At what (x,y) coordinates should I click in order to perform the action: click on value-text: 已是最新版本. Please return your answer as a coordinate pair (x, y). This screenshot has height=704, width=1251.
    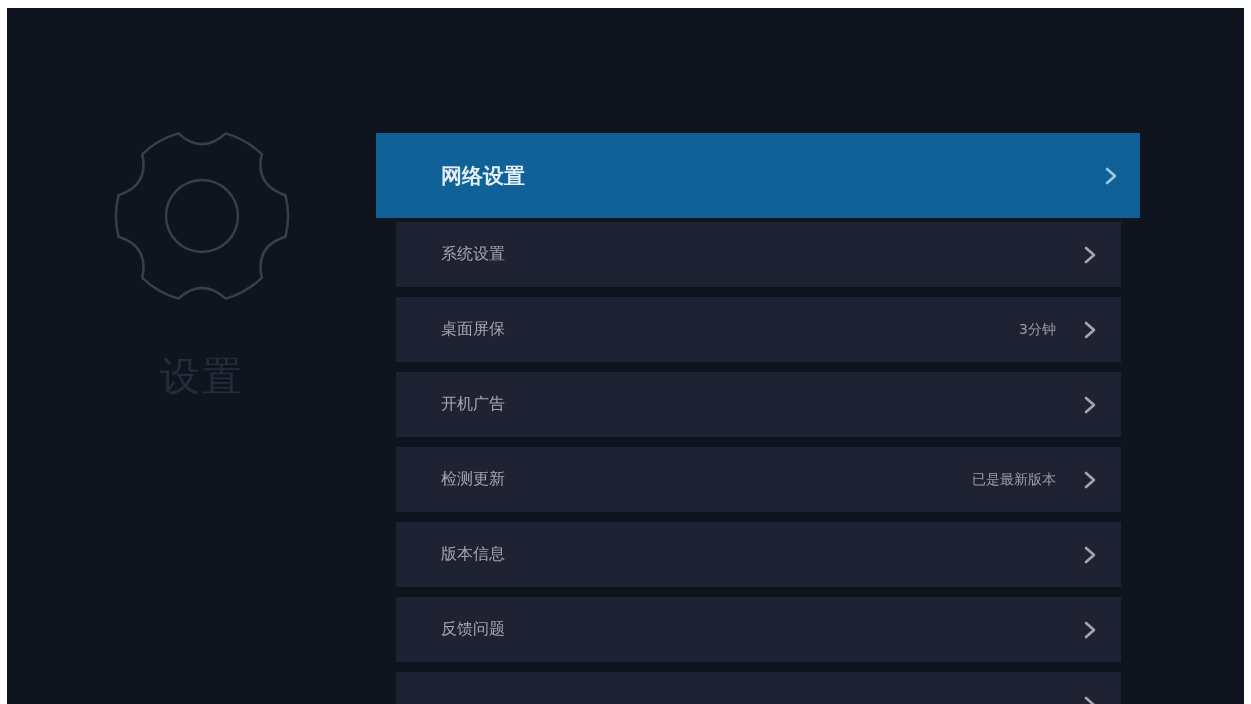
    Looking at the image, I should click on (1014, 479).